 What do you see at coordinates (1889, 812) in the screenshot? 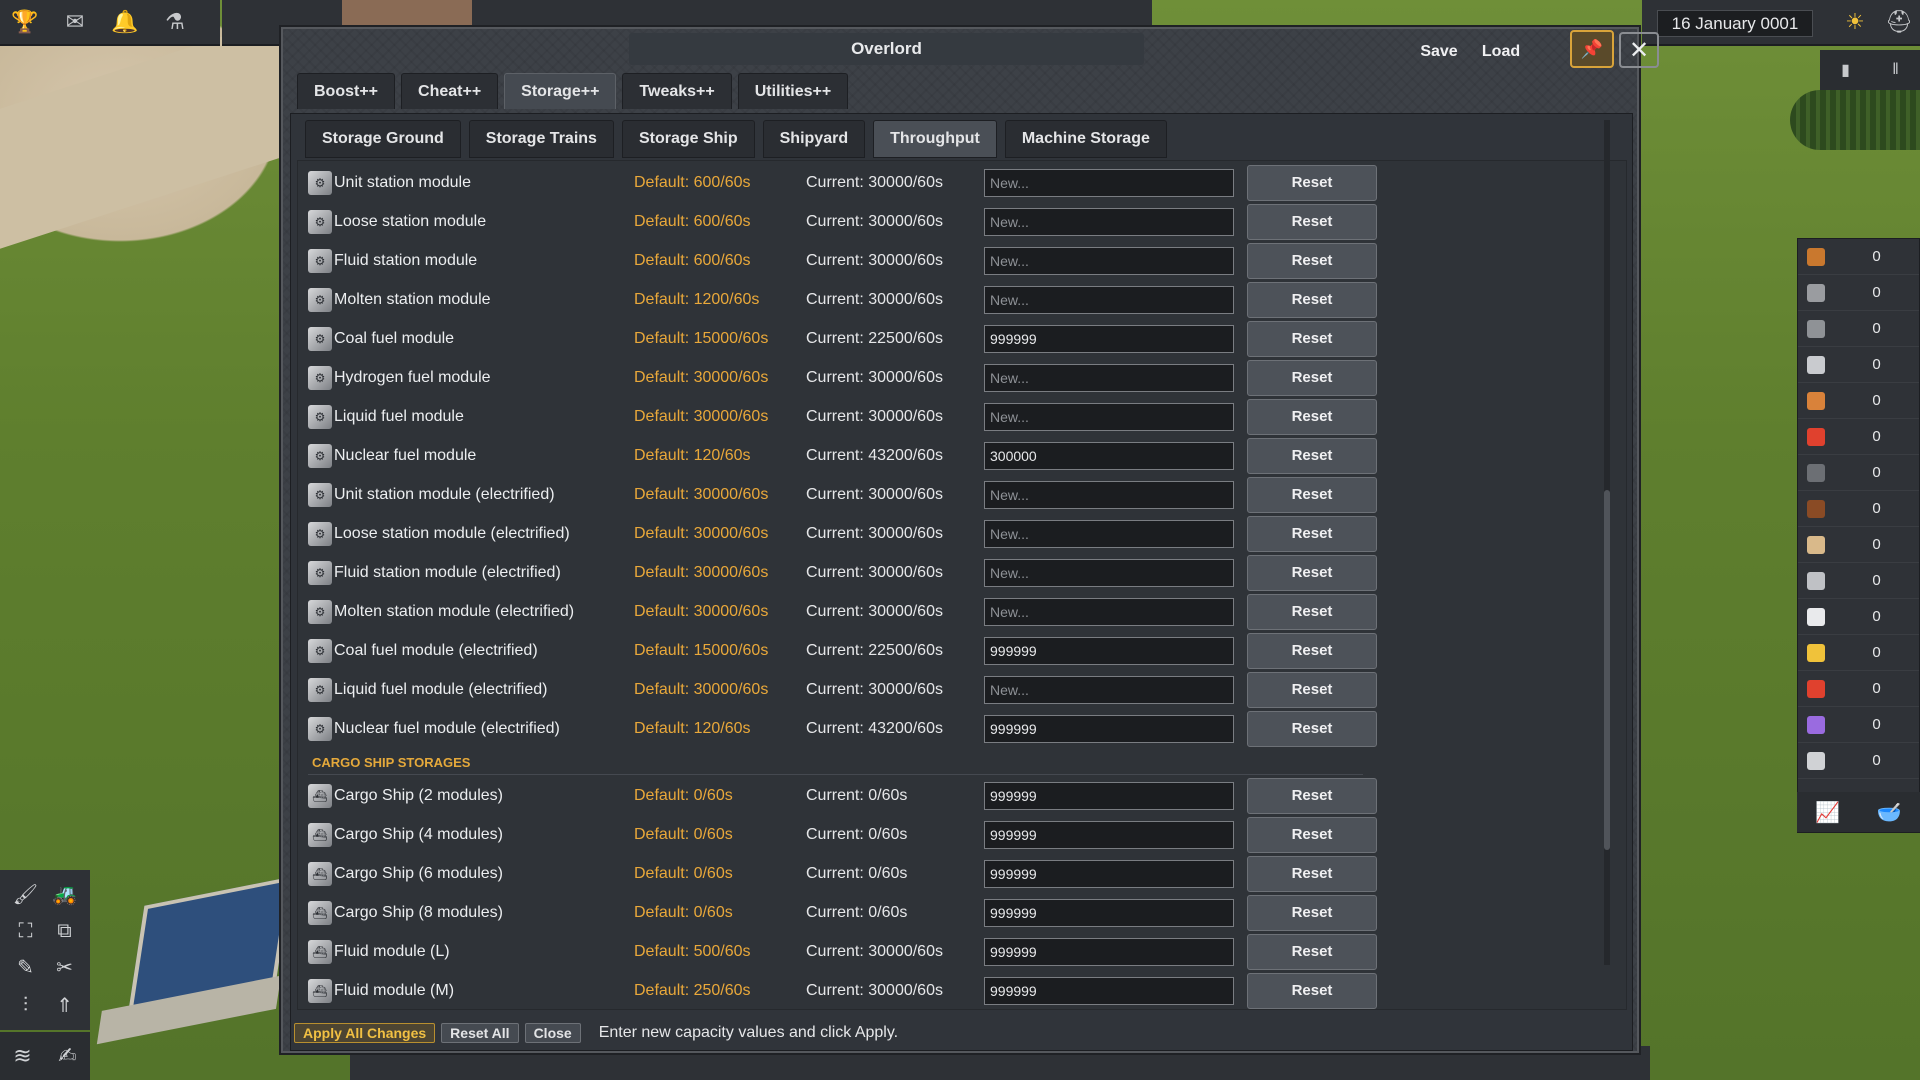
I see `bowl-icon: 🥣` at bounding box center [1889, 812].